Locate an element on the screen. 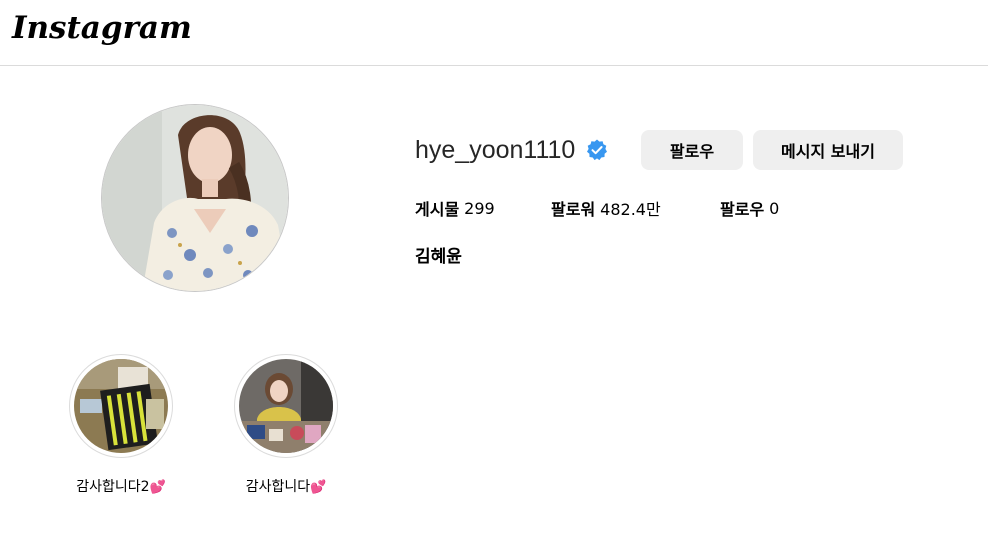  stat-followers: 팔로워 482.4만 is located at coordinates (606, 208).